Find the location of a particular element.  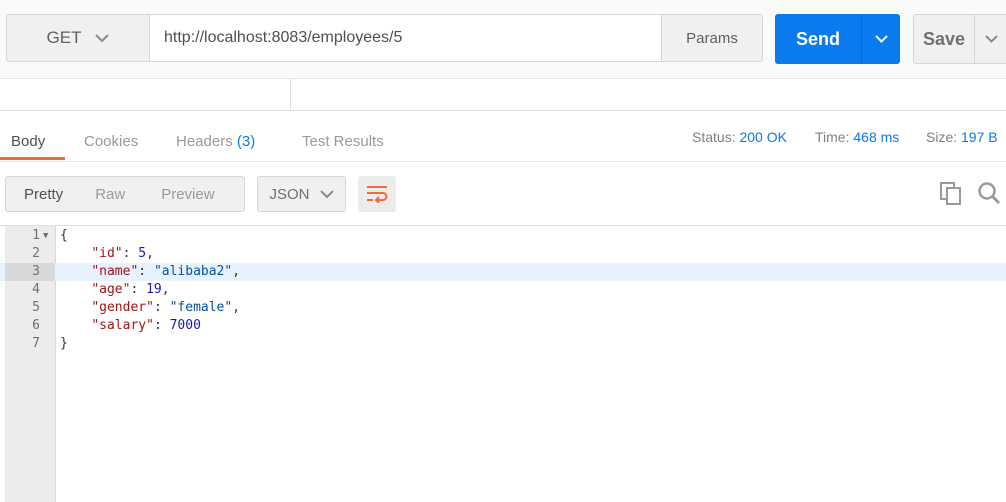

save-button: Save is located at coordinates (959, 39).